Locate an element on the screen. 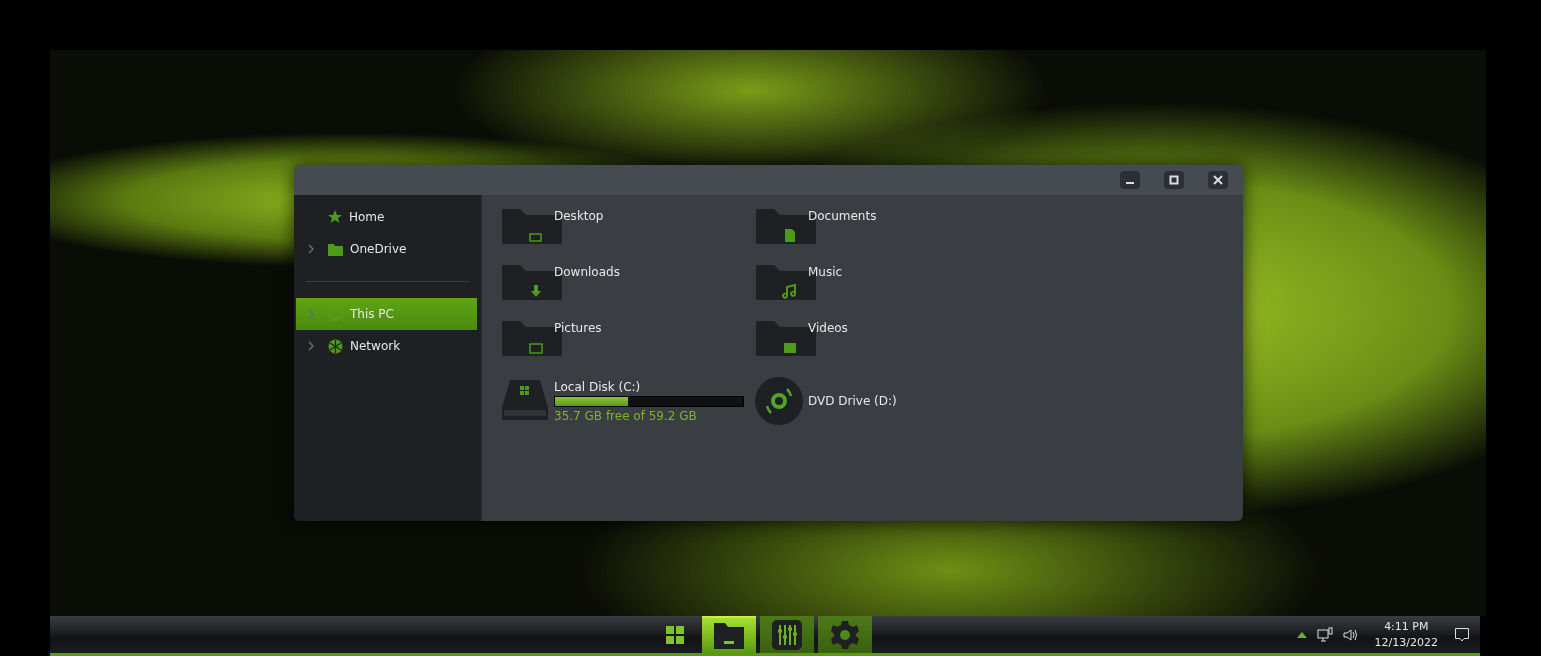  folder-name: Downloads is located at coordinates (587, 272).